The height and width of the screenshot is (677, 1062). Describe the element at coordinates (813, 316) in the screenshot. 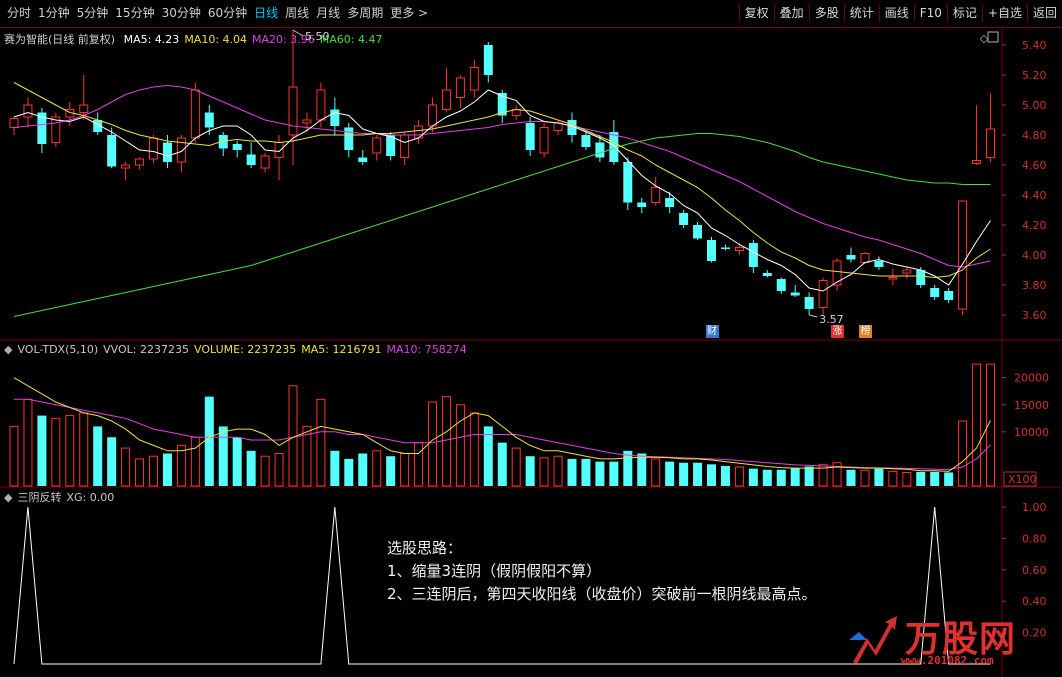

I see `low-marker` at that location.